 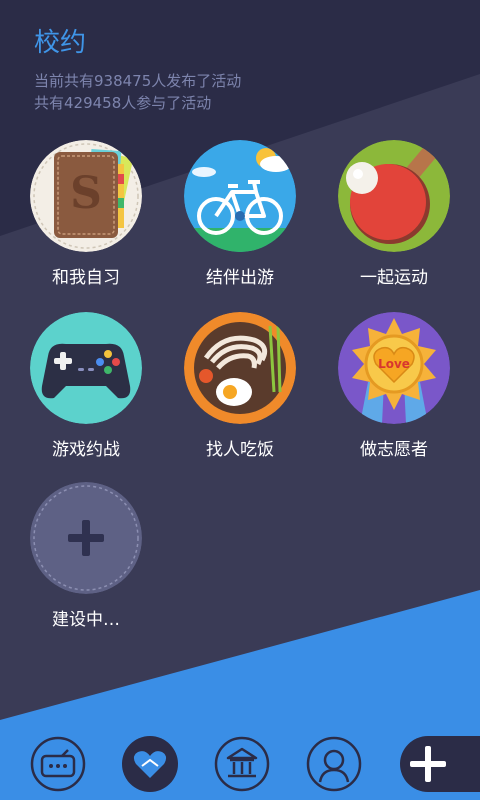 I want to click on activity-label: 做志愿者, so click(x=394, y=450).